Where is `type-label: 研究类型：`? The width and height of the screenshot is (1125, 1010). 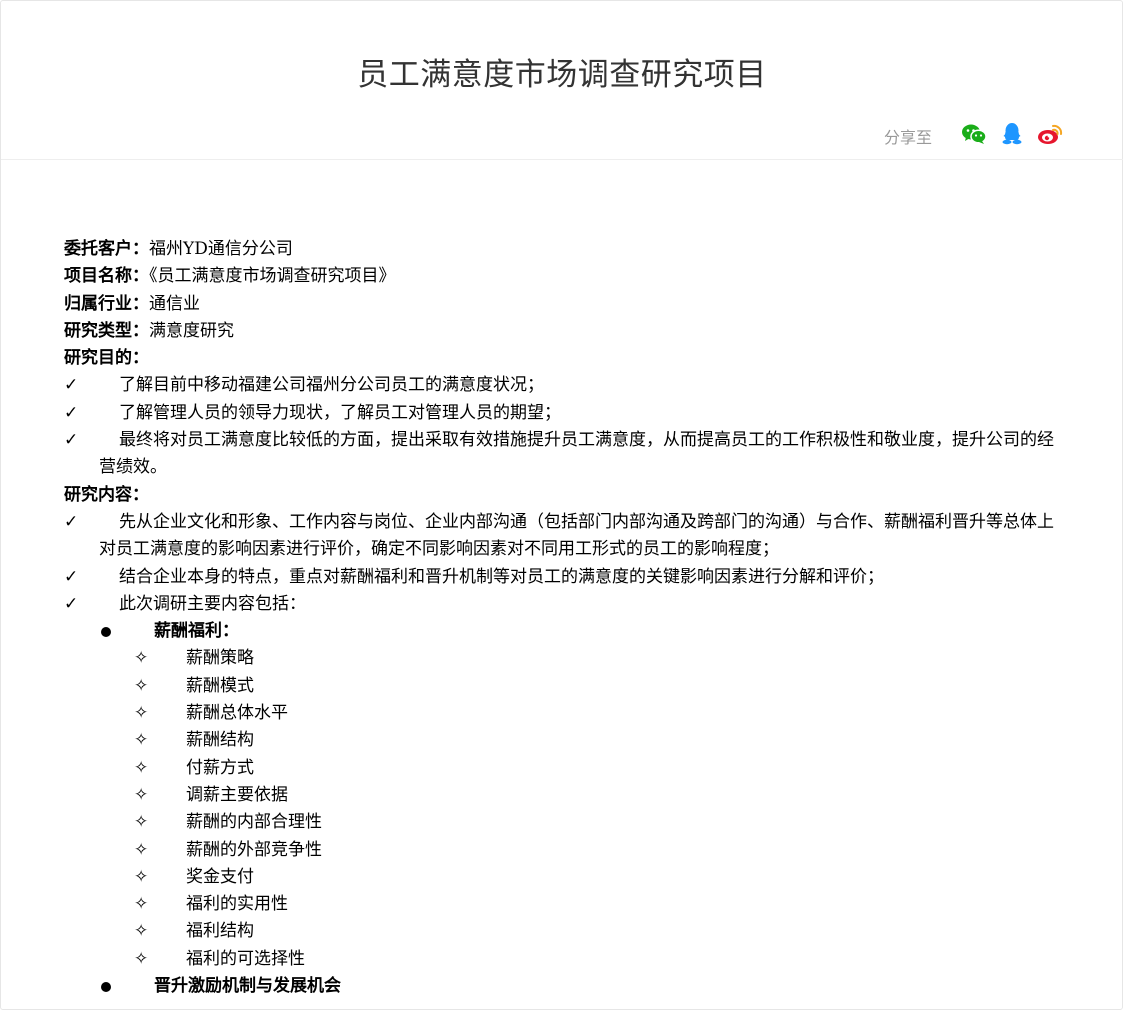 type-label: 研究类型： is located at coordinates (106, 330).